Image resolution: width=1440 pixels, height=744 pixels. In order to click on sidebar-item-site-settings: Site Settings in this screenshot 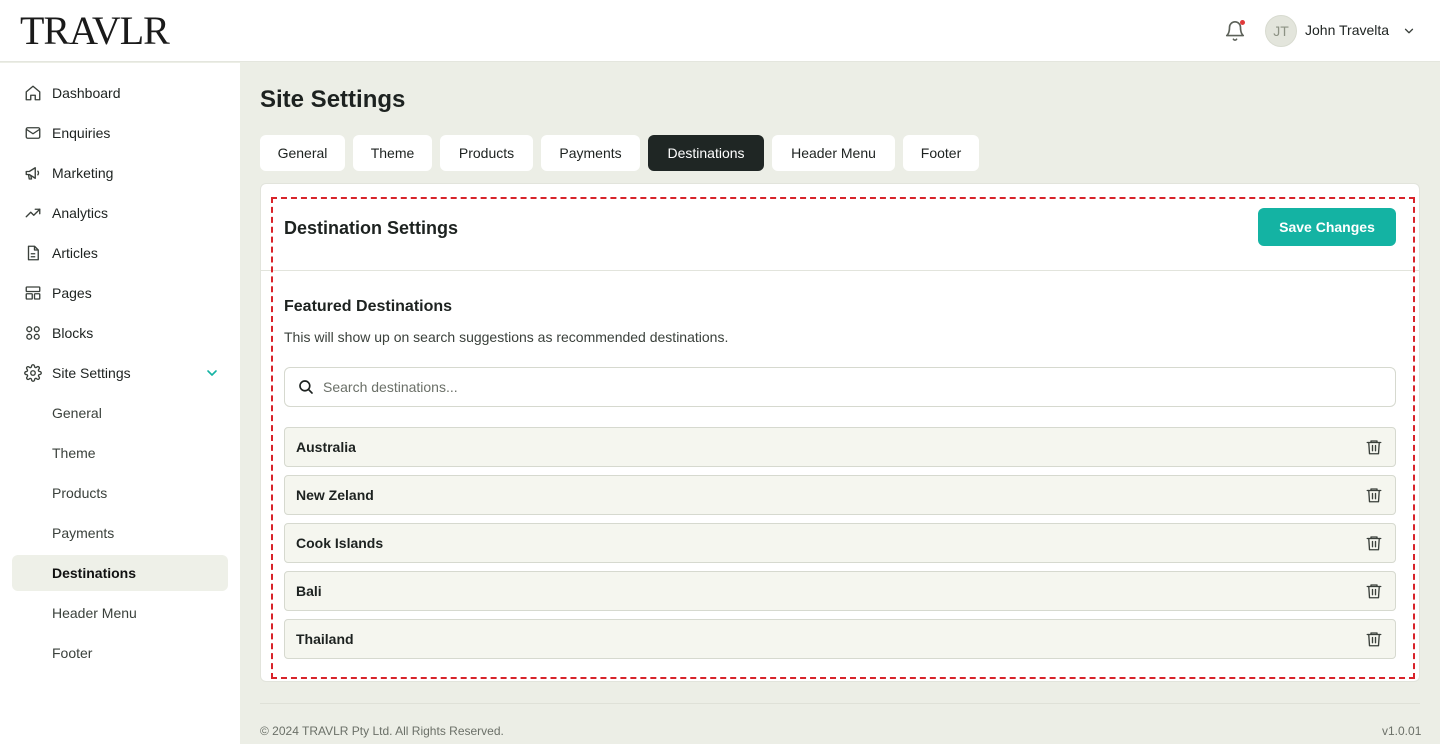, I will do `click(120, 373)`.